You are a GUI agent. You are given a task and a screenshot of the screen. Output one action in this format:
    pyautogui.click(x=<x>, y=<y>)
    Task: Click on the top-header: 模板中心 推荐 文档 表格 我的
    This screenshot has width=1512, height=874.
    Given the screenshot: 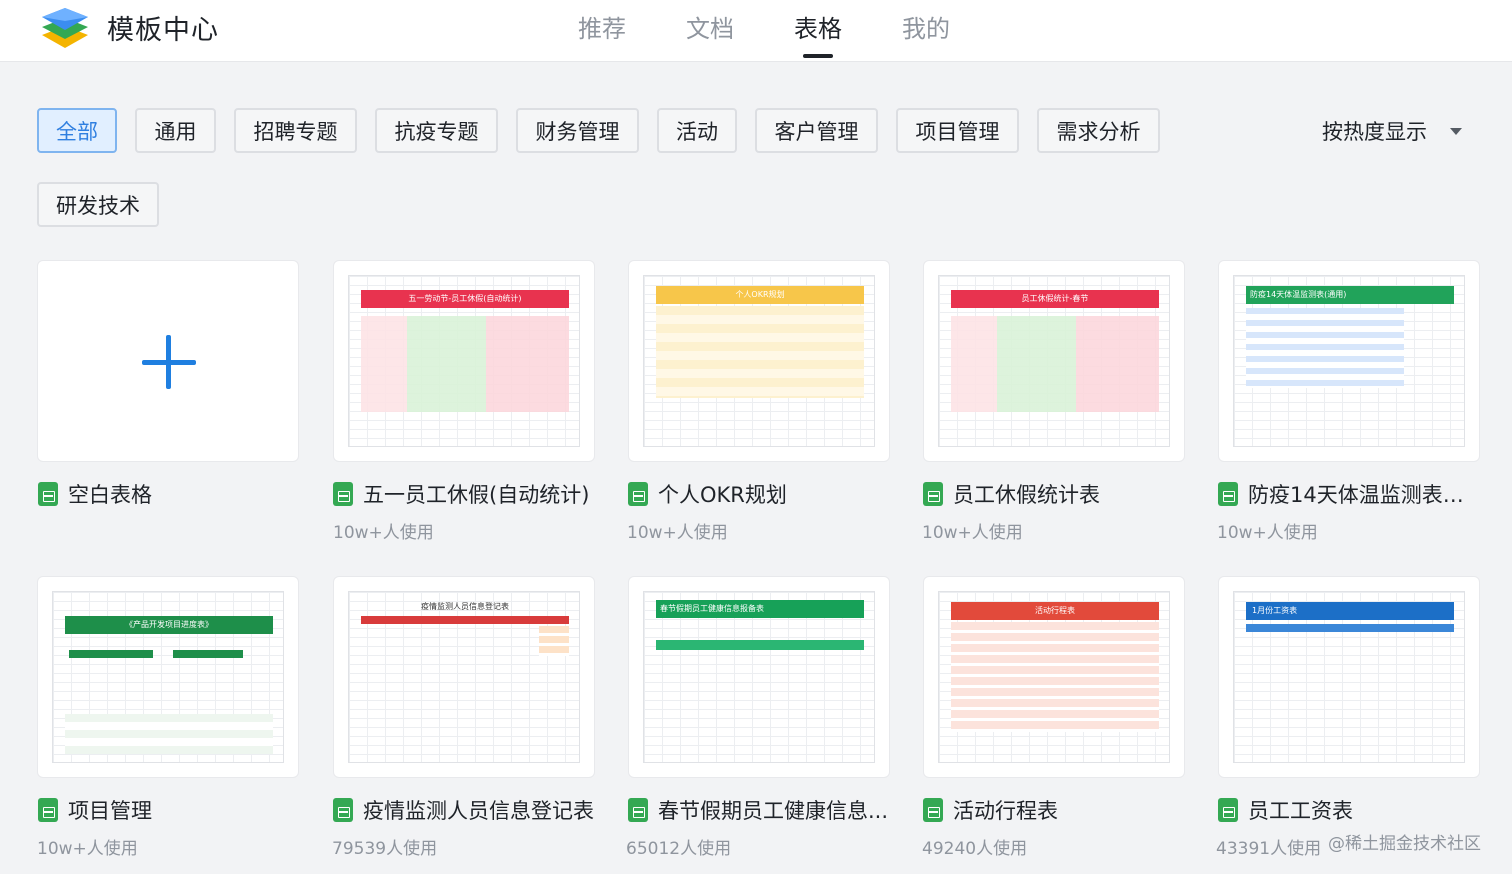 What is the action you would take?
    pyautogui.click(x=756, y=31)
    